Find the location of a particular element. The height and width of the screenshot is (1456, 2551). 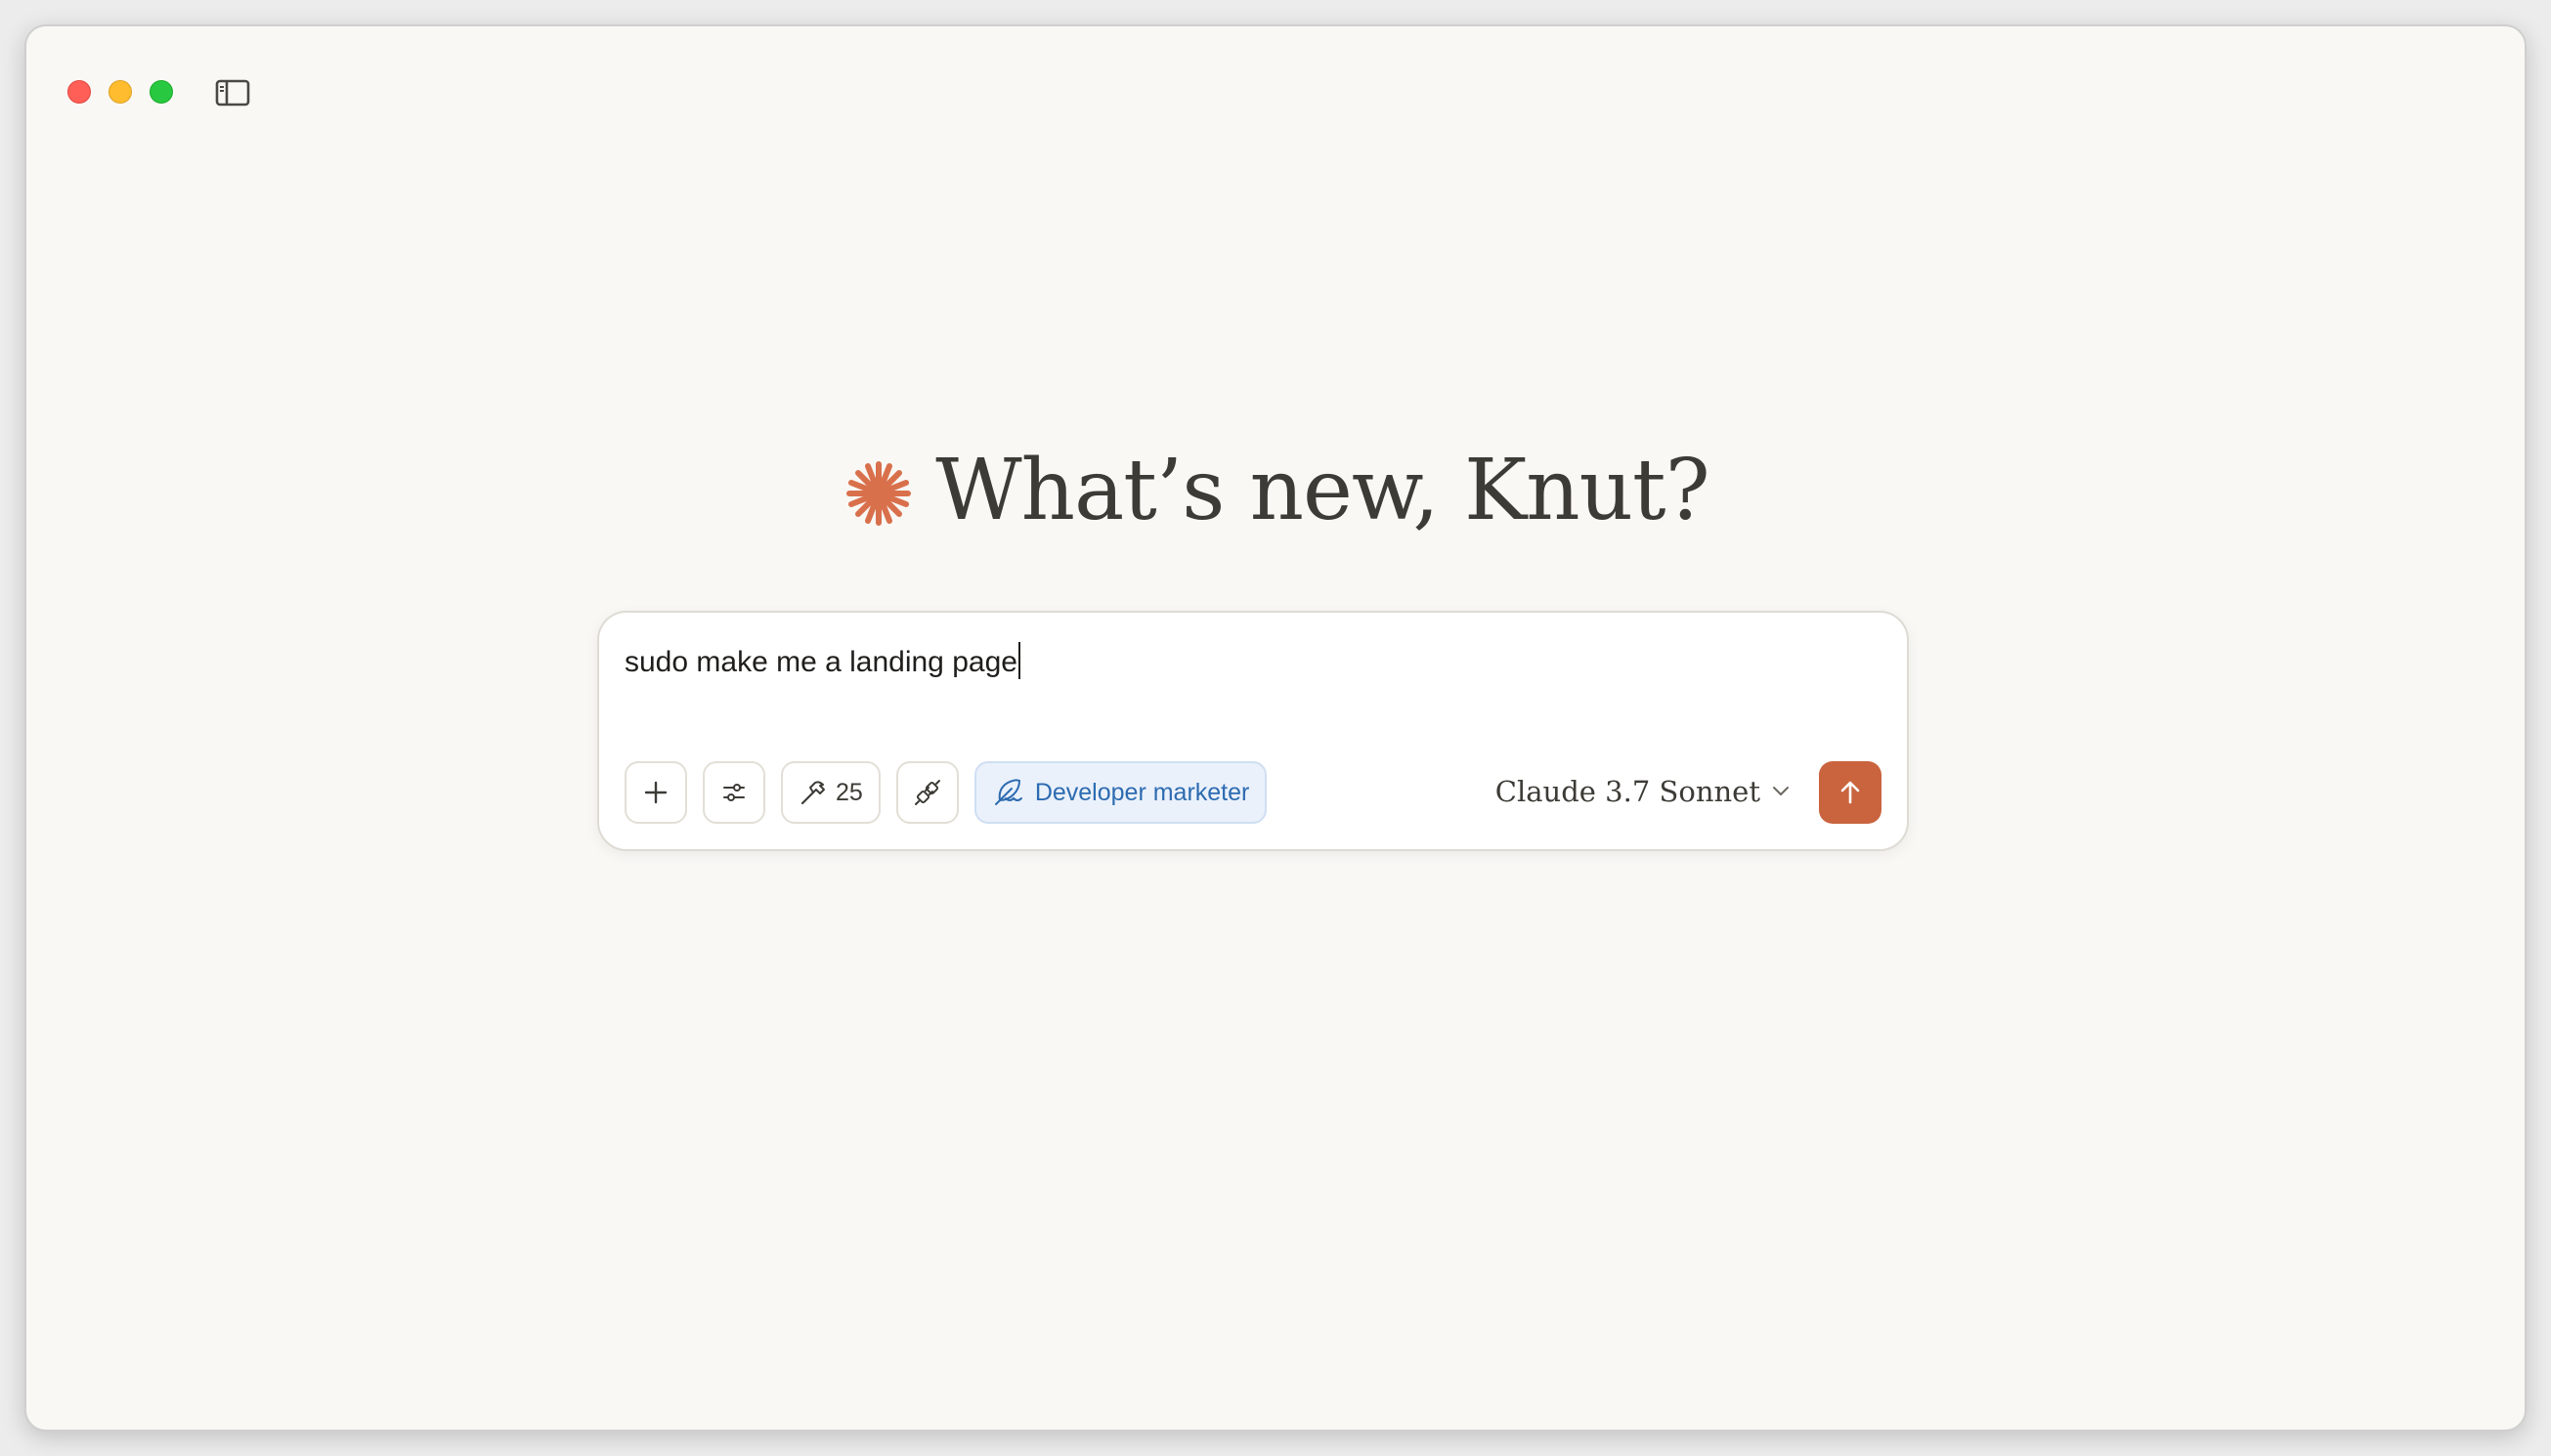

zoom-window-button is located at coordinates (162, 92).